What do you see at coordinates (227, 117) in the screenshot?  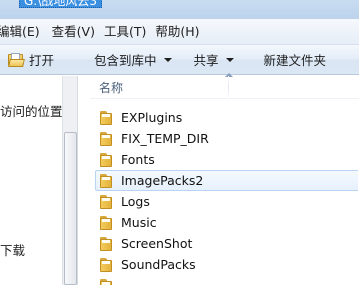 I see `list-item: EXPlugins` at bounding box center [227, 117].